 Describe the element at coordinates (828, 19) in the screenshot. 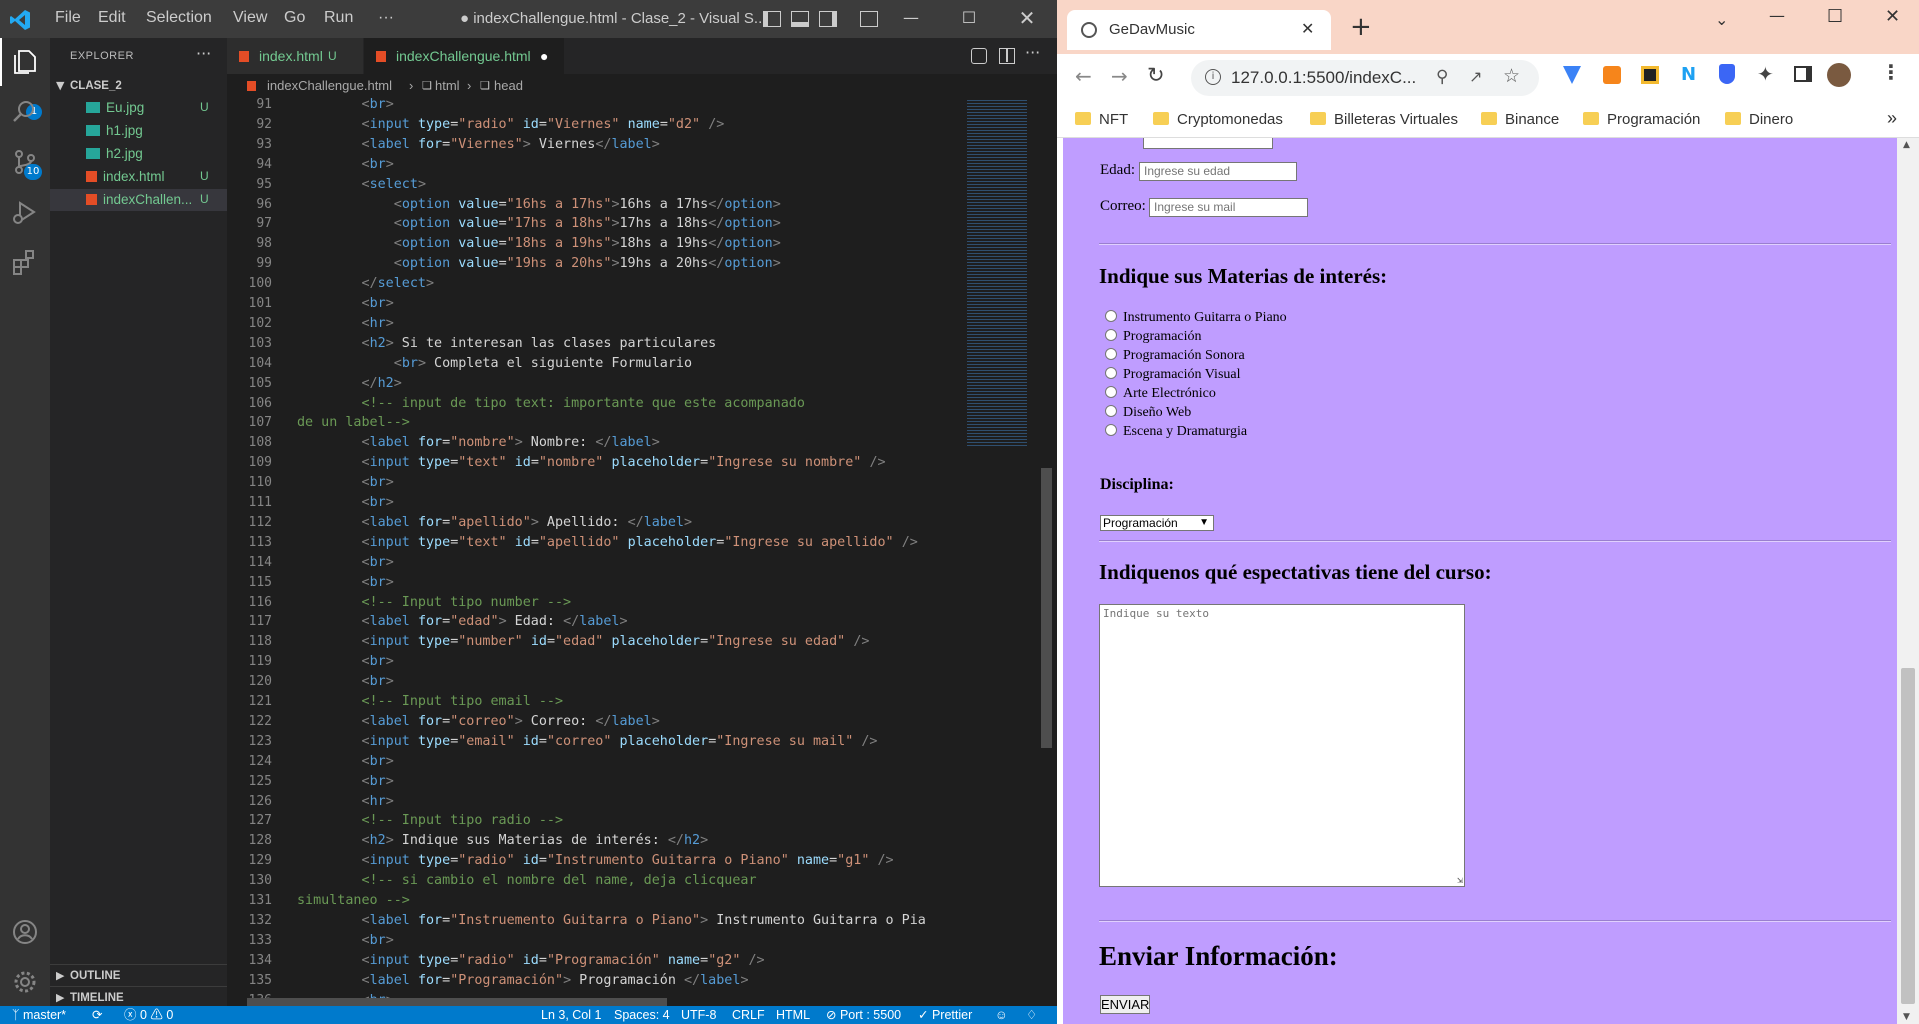

I see `toggle-secondary-sidebar-icon` at that location.